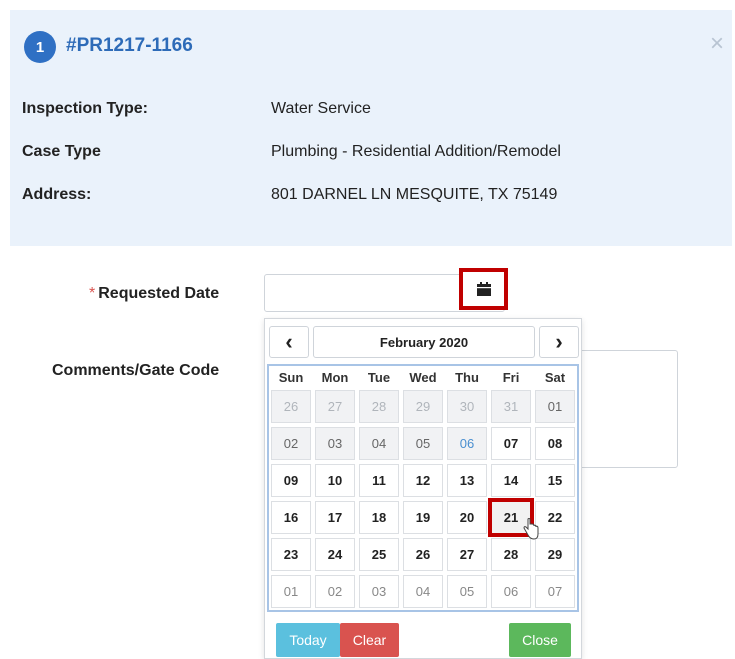  I want to click on next-month-button: ›, so click(559, 342).